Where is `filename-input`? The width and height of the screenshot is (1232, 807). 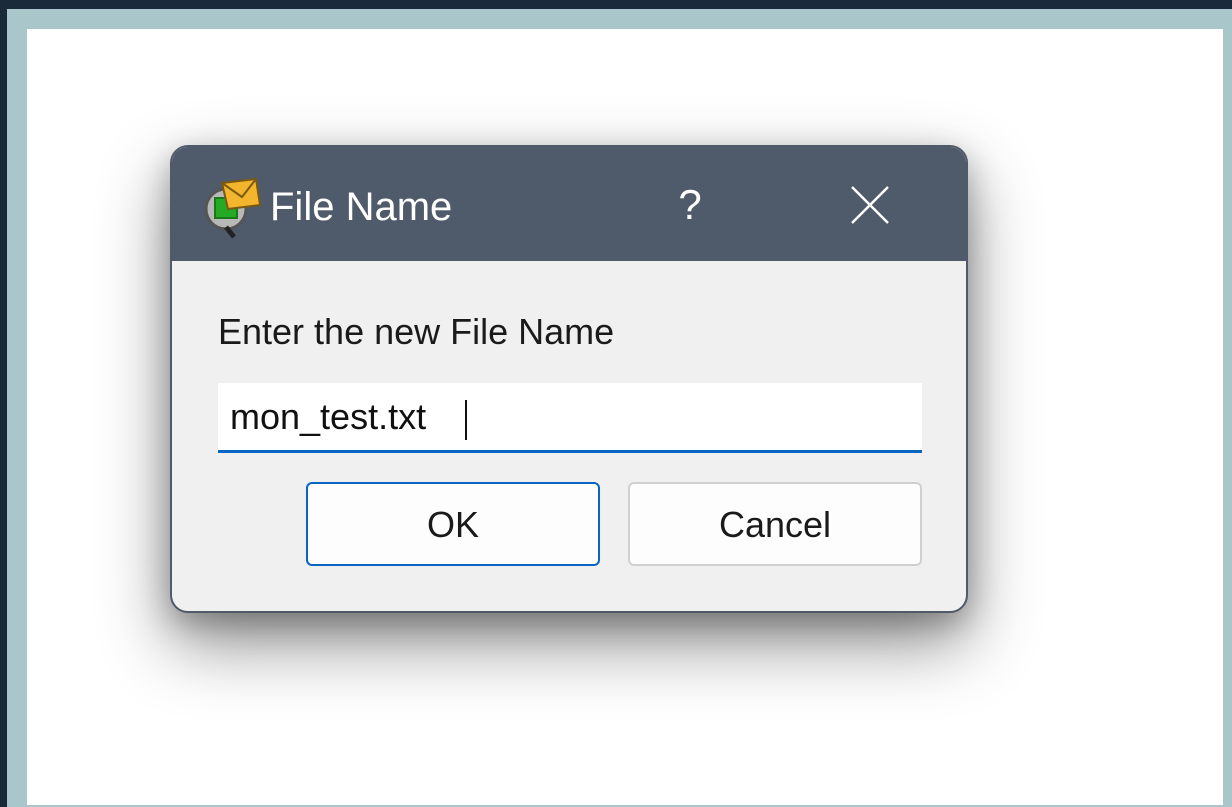
filename-input is located at coordinates (570, 418).